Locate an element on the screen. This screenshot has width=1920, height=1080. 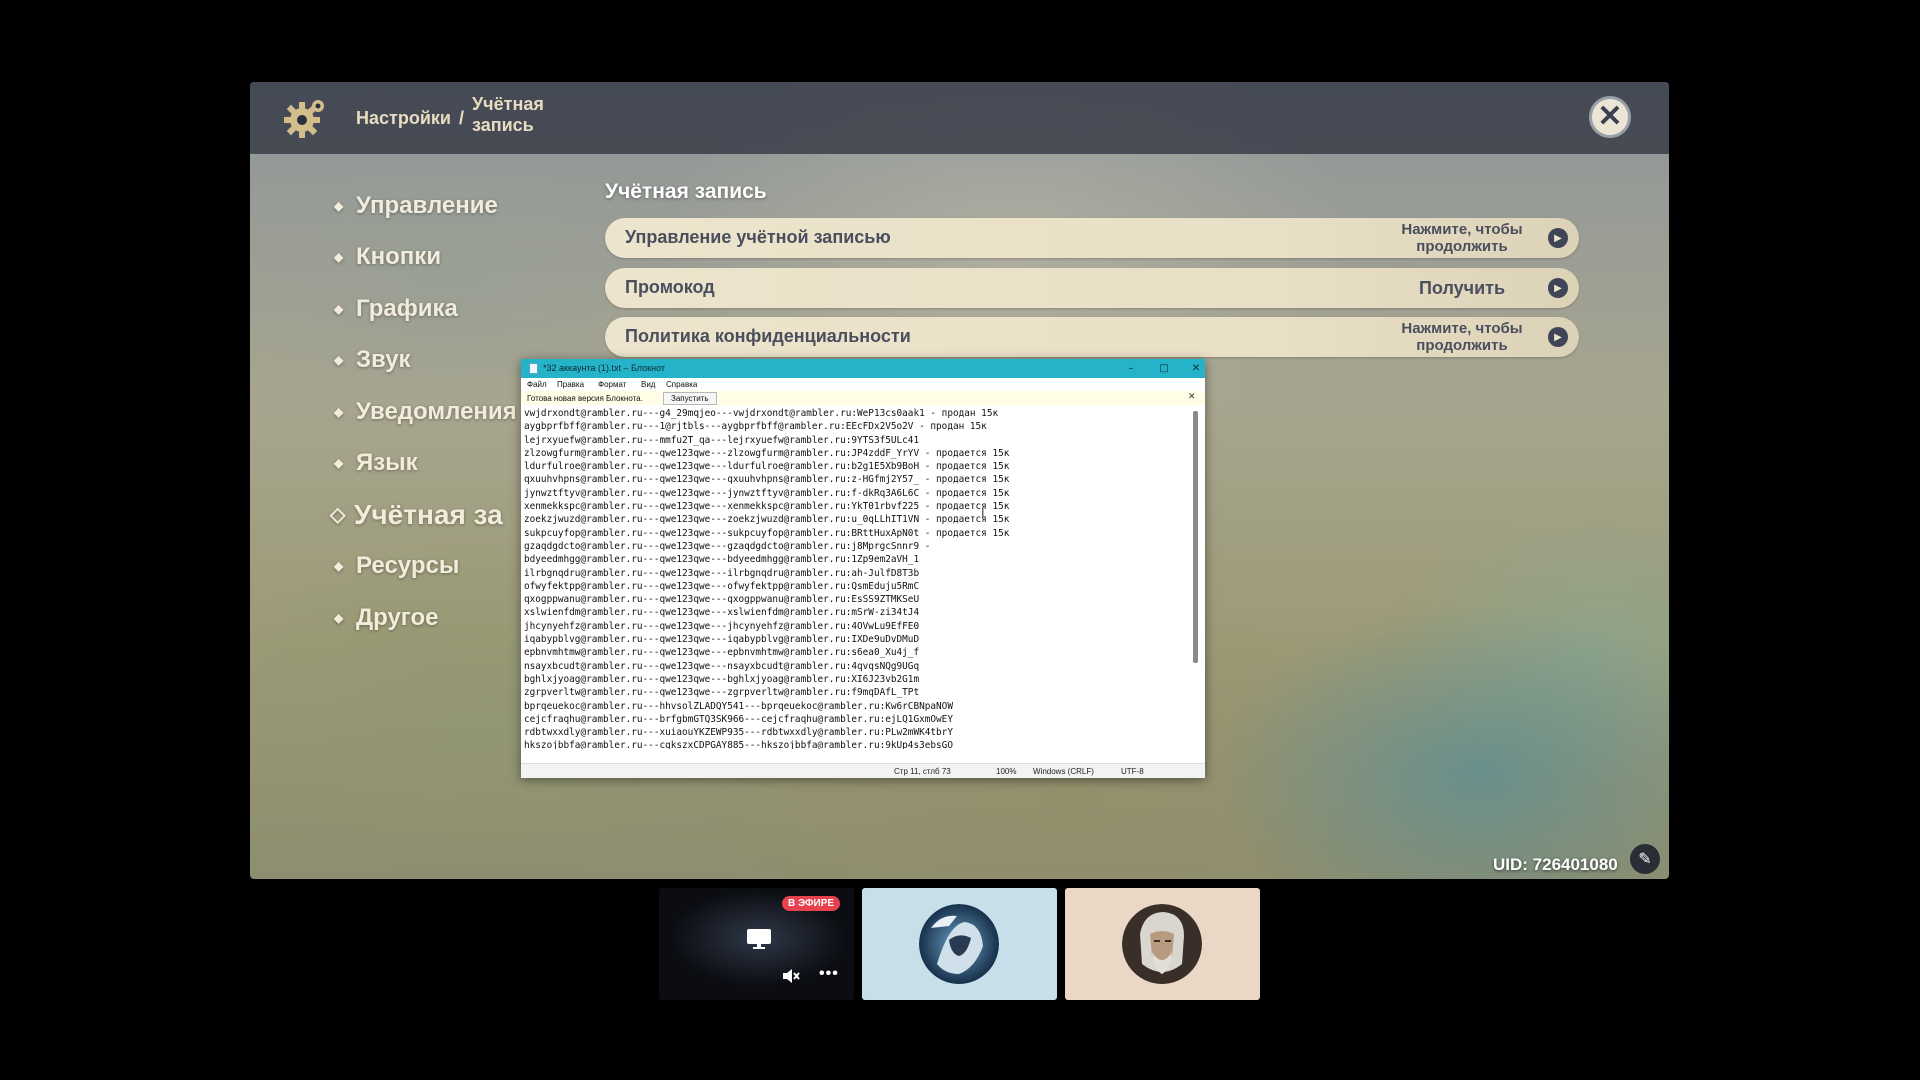
sidebar-item-buttons: ◆ Кнопки is located at coordinates (425, 258).